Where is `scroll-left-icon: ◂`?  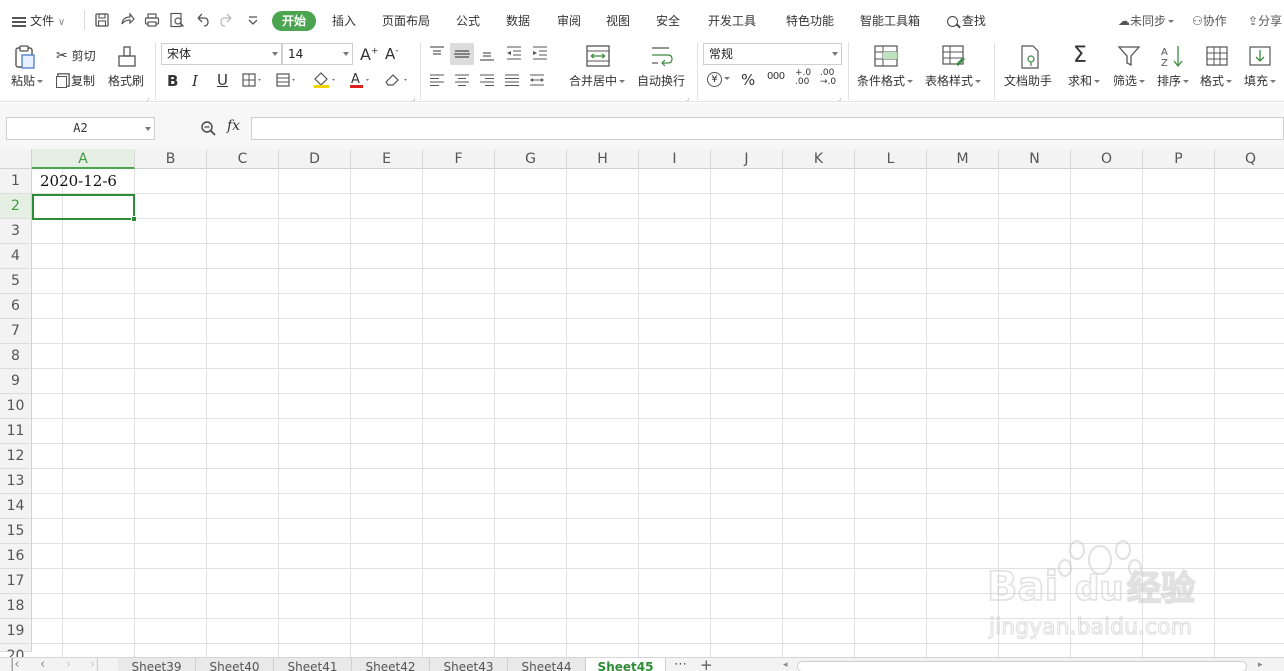
scroll-left-icon: ◂ is located at coordinates (785, 664).